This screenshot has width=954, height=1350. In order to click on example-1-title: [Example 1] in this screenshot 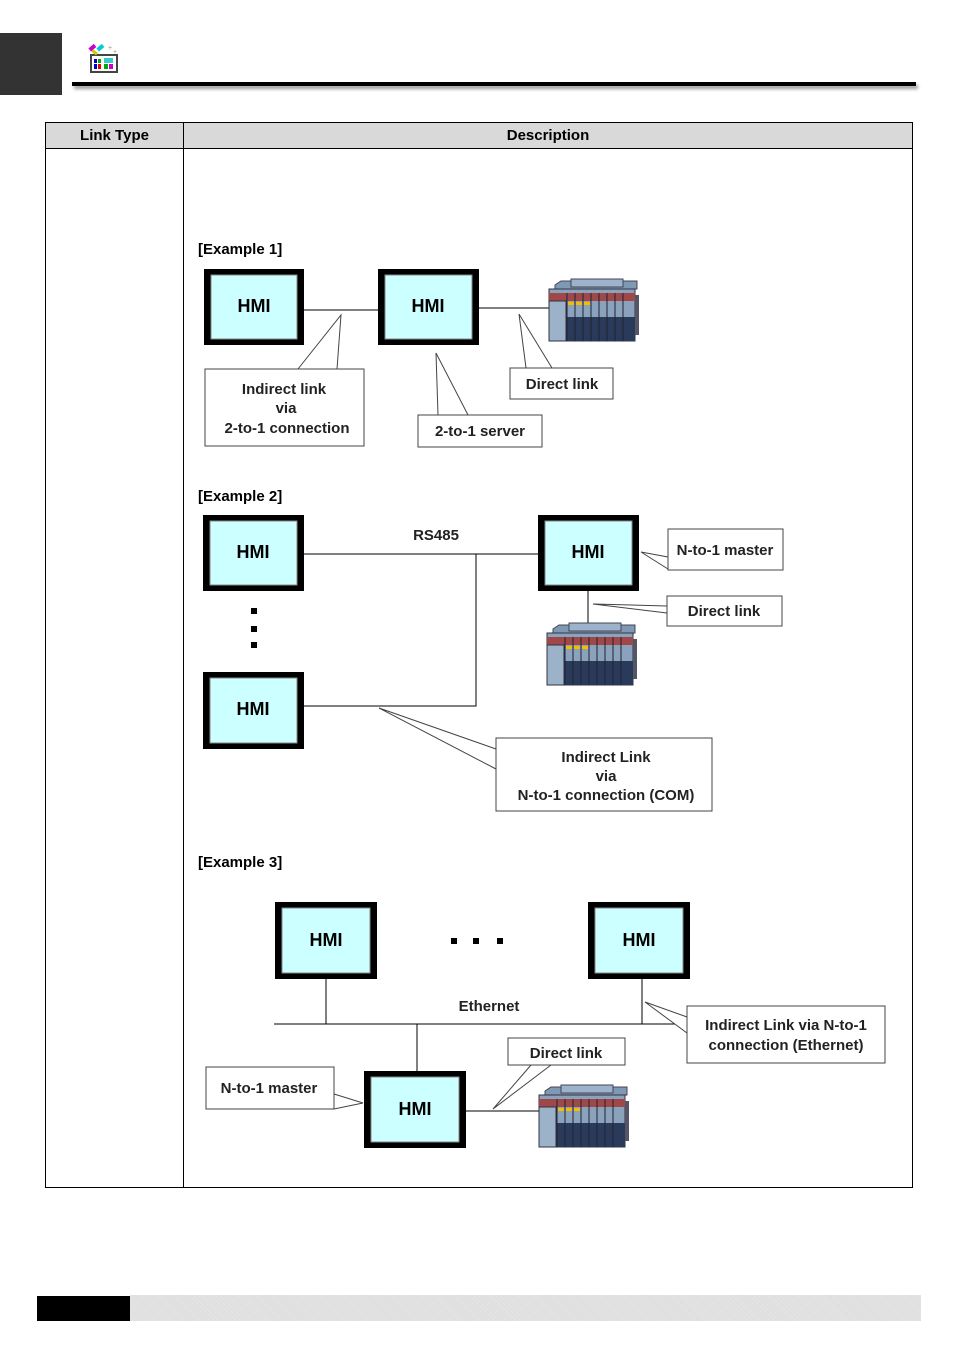, I will do `click(240, 249)`.